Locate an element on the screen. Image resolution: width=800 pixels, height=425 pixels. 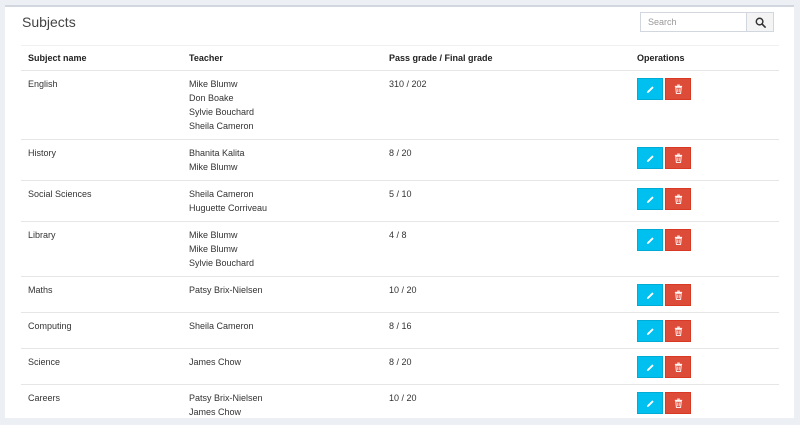
teacher-cell: Mike Blumw Mike Blumw Sylvie Bouchard is located at coordinates (282, 249).